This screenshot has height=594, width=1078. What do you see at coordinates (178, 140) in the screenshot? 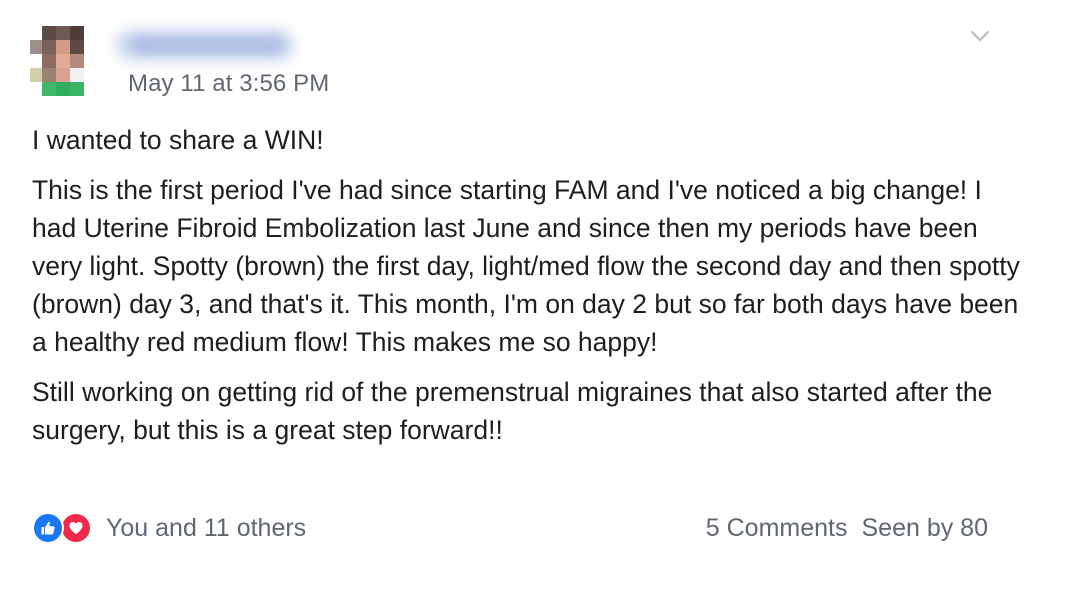
I see `post-paragraph: I wanted to share a WIN!` at bounding box center [178, 140].